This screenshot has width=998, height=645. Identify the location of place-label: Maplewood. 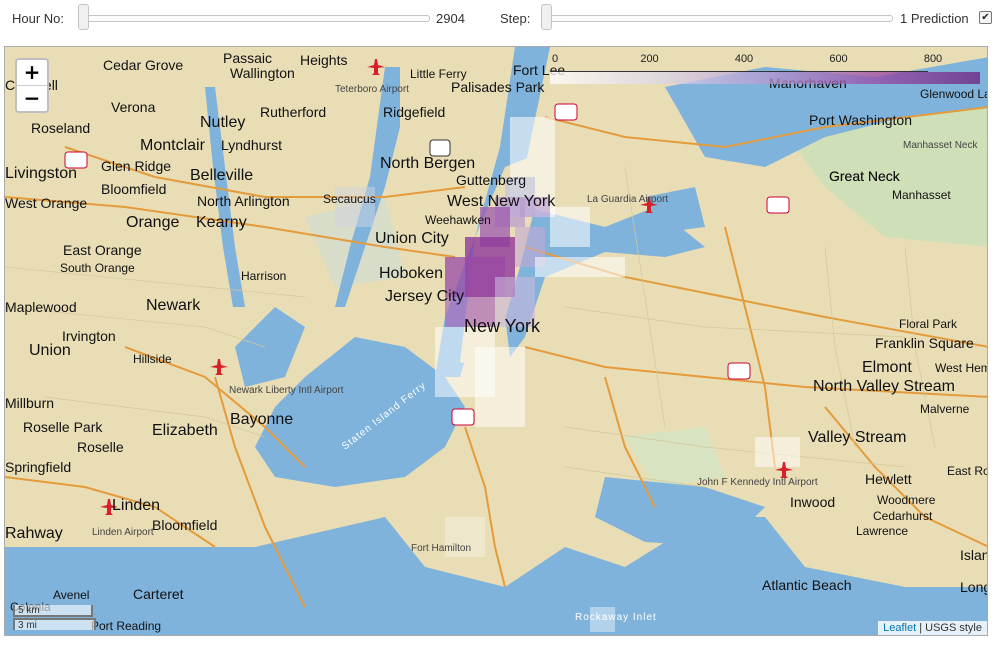
(41, 307).